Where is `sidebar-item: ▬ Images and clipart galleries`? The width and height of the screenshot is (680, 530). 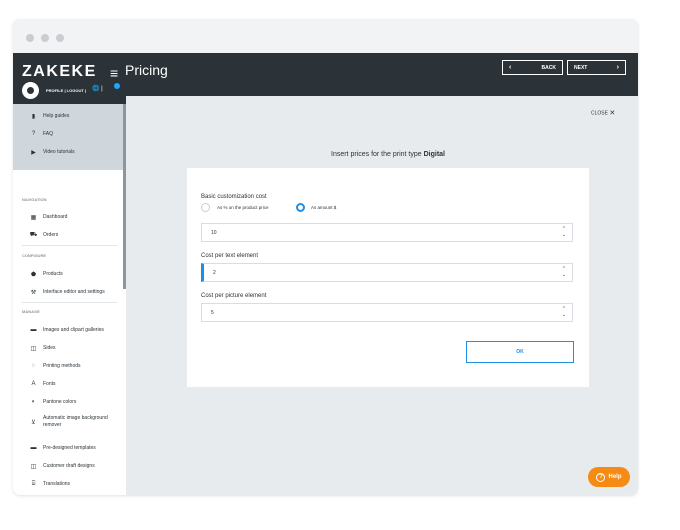 sidebar-item: ▬ Images and clipart galleries is located at coordinates (69, 330).